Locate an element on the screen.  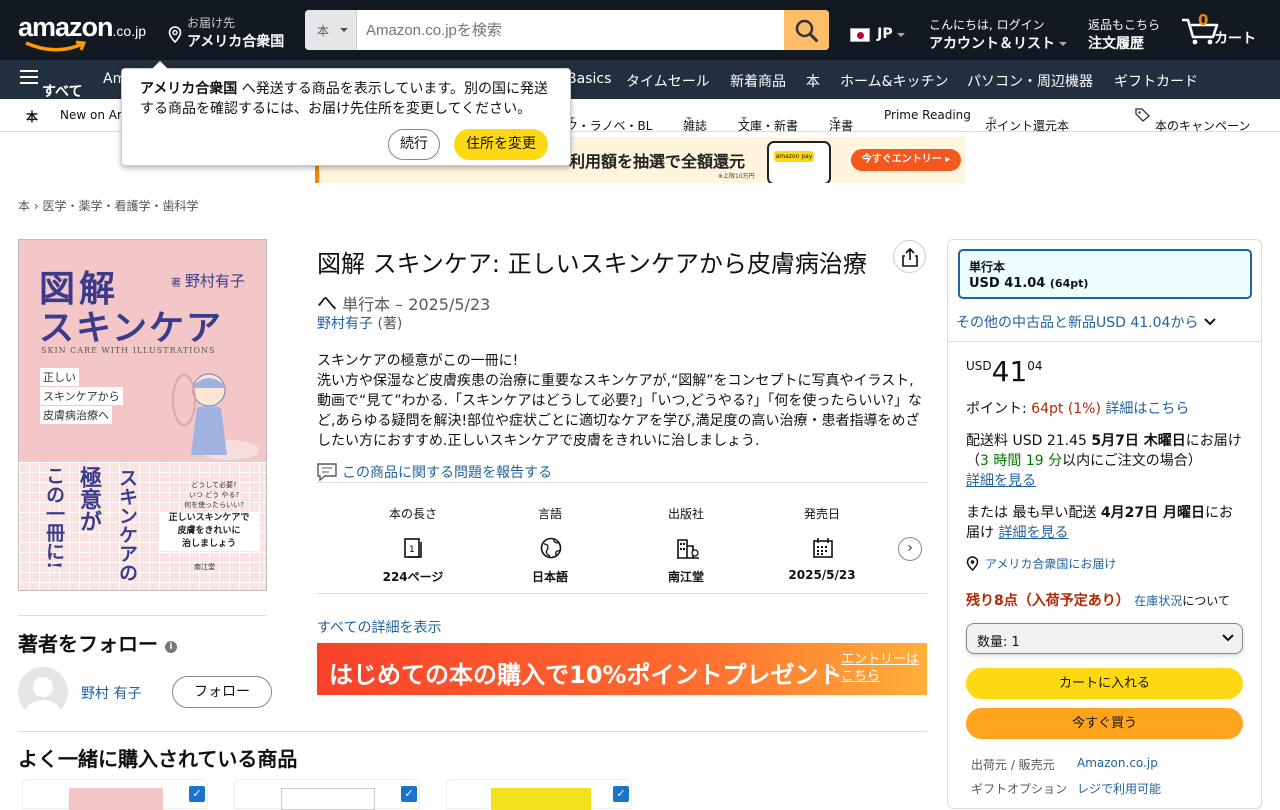
author-link: 野村有子 is located at coordinates (345, 324).